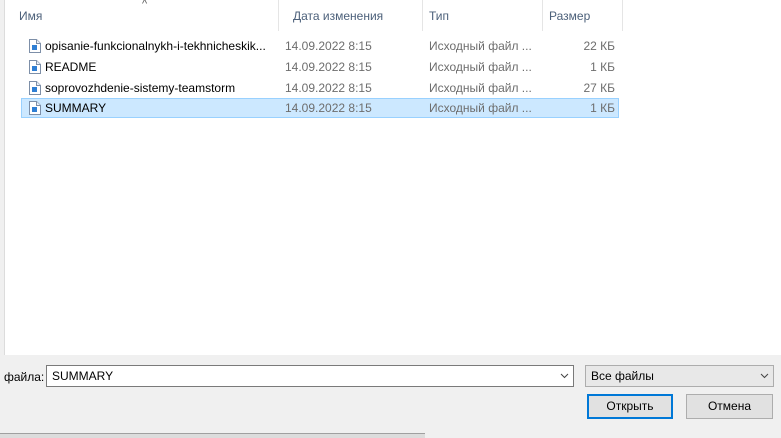 Image resolution: width=781 pixels, height=438 pixels. Describe the element at coordinates (439, 16) in the screenshot. I see `column-header-type-label: Тип` at that location.